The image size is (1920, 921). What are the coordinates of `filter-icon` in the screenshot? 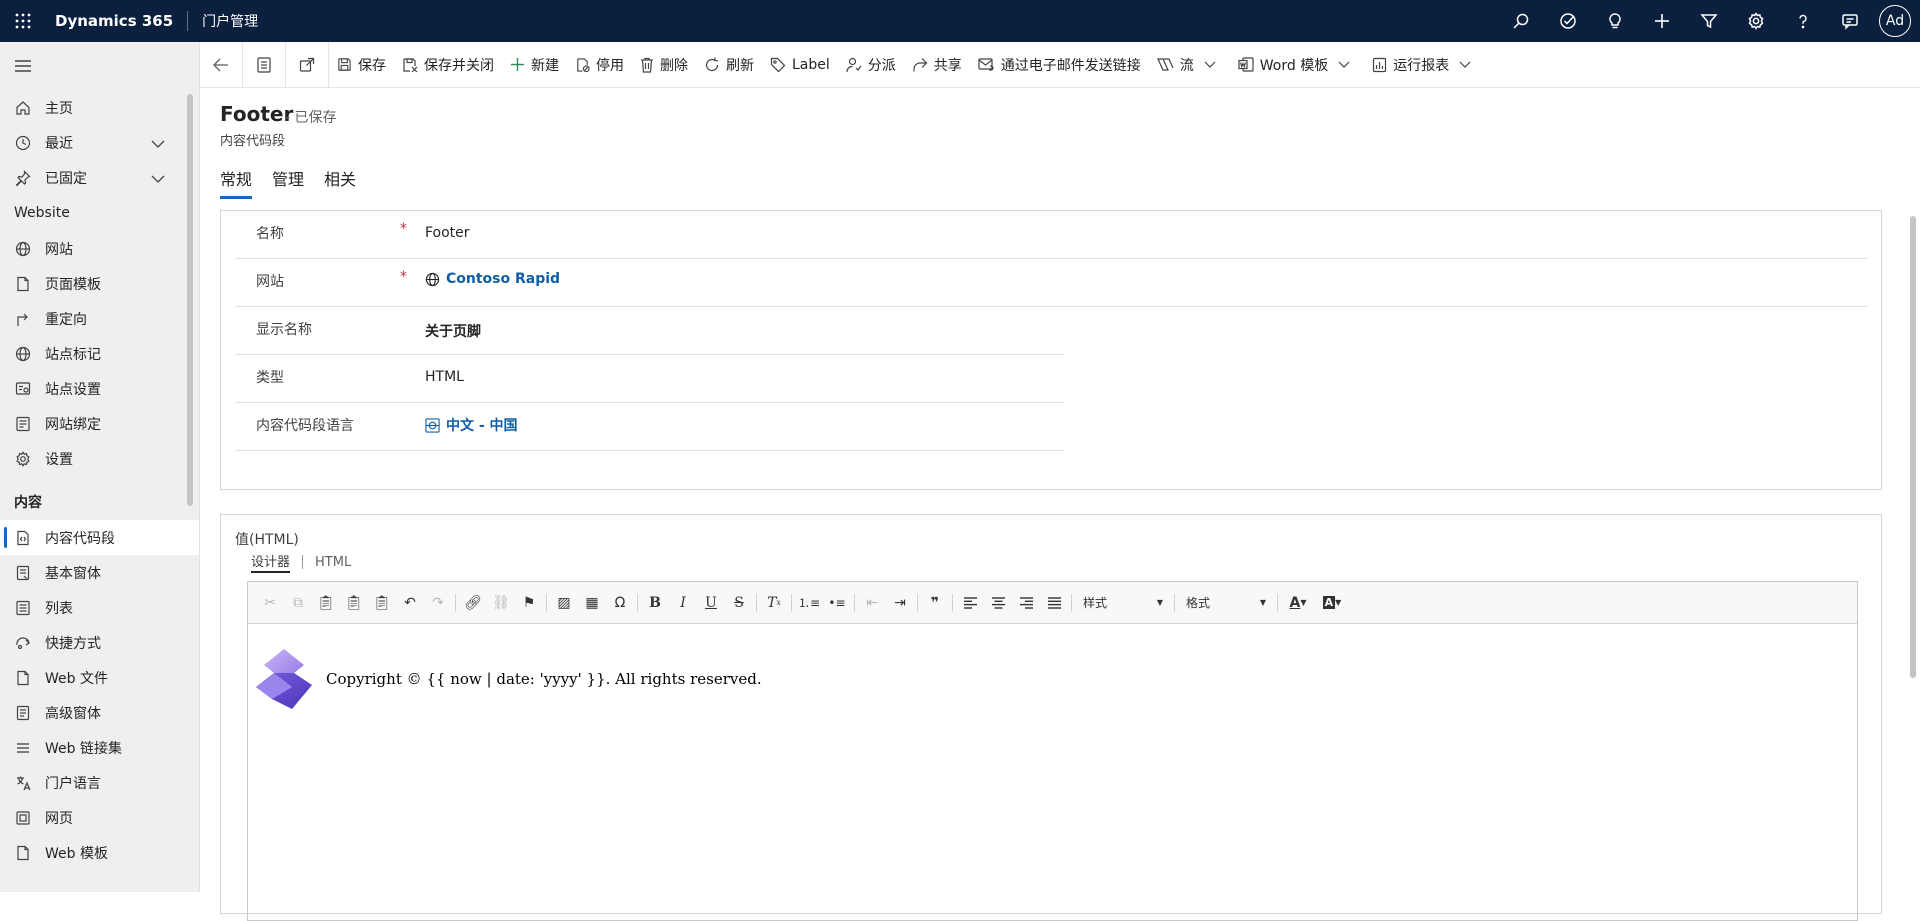 It's located at (1708, 21).